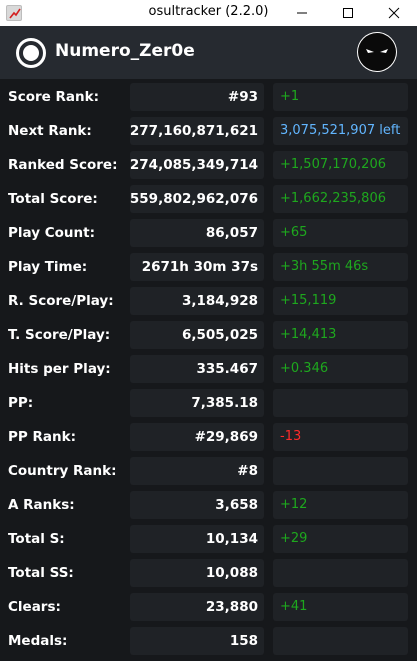 This screenshot has width=417, height=661. What do you see at coordinates (247, 471) in the screenshot?
I see `stat-value: #8` at bounding box center [247, 471].